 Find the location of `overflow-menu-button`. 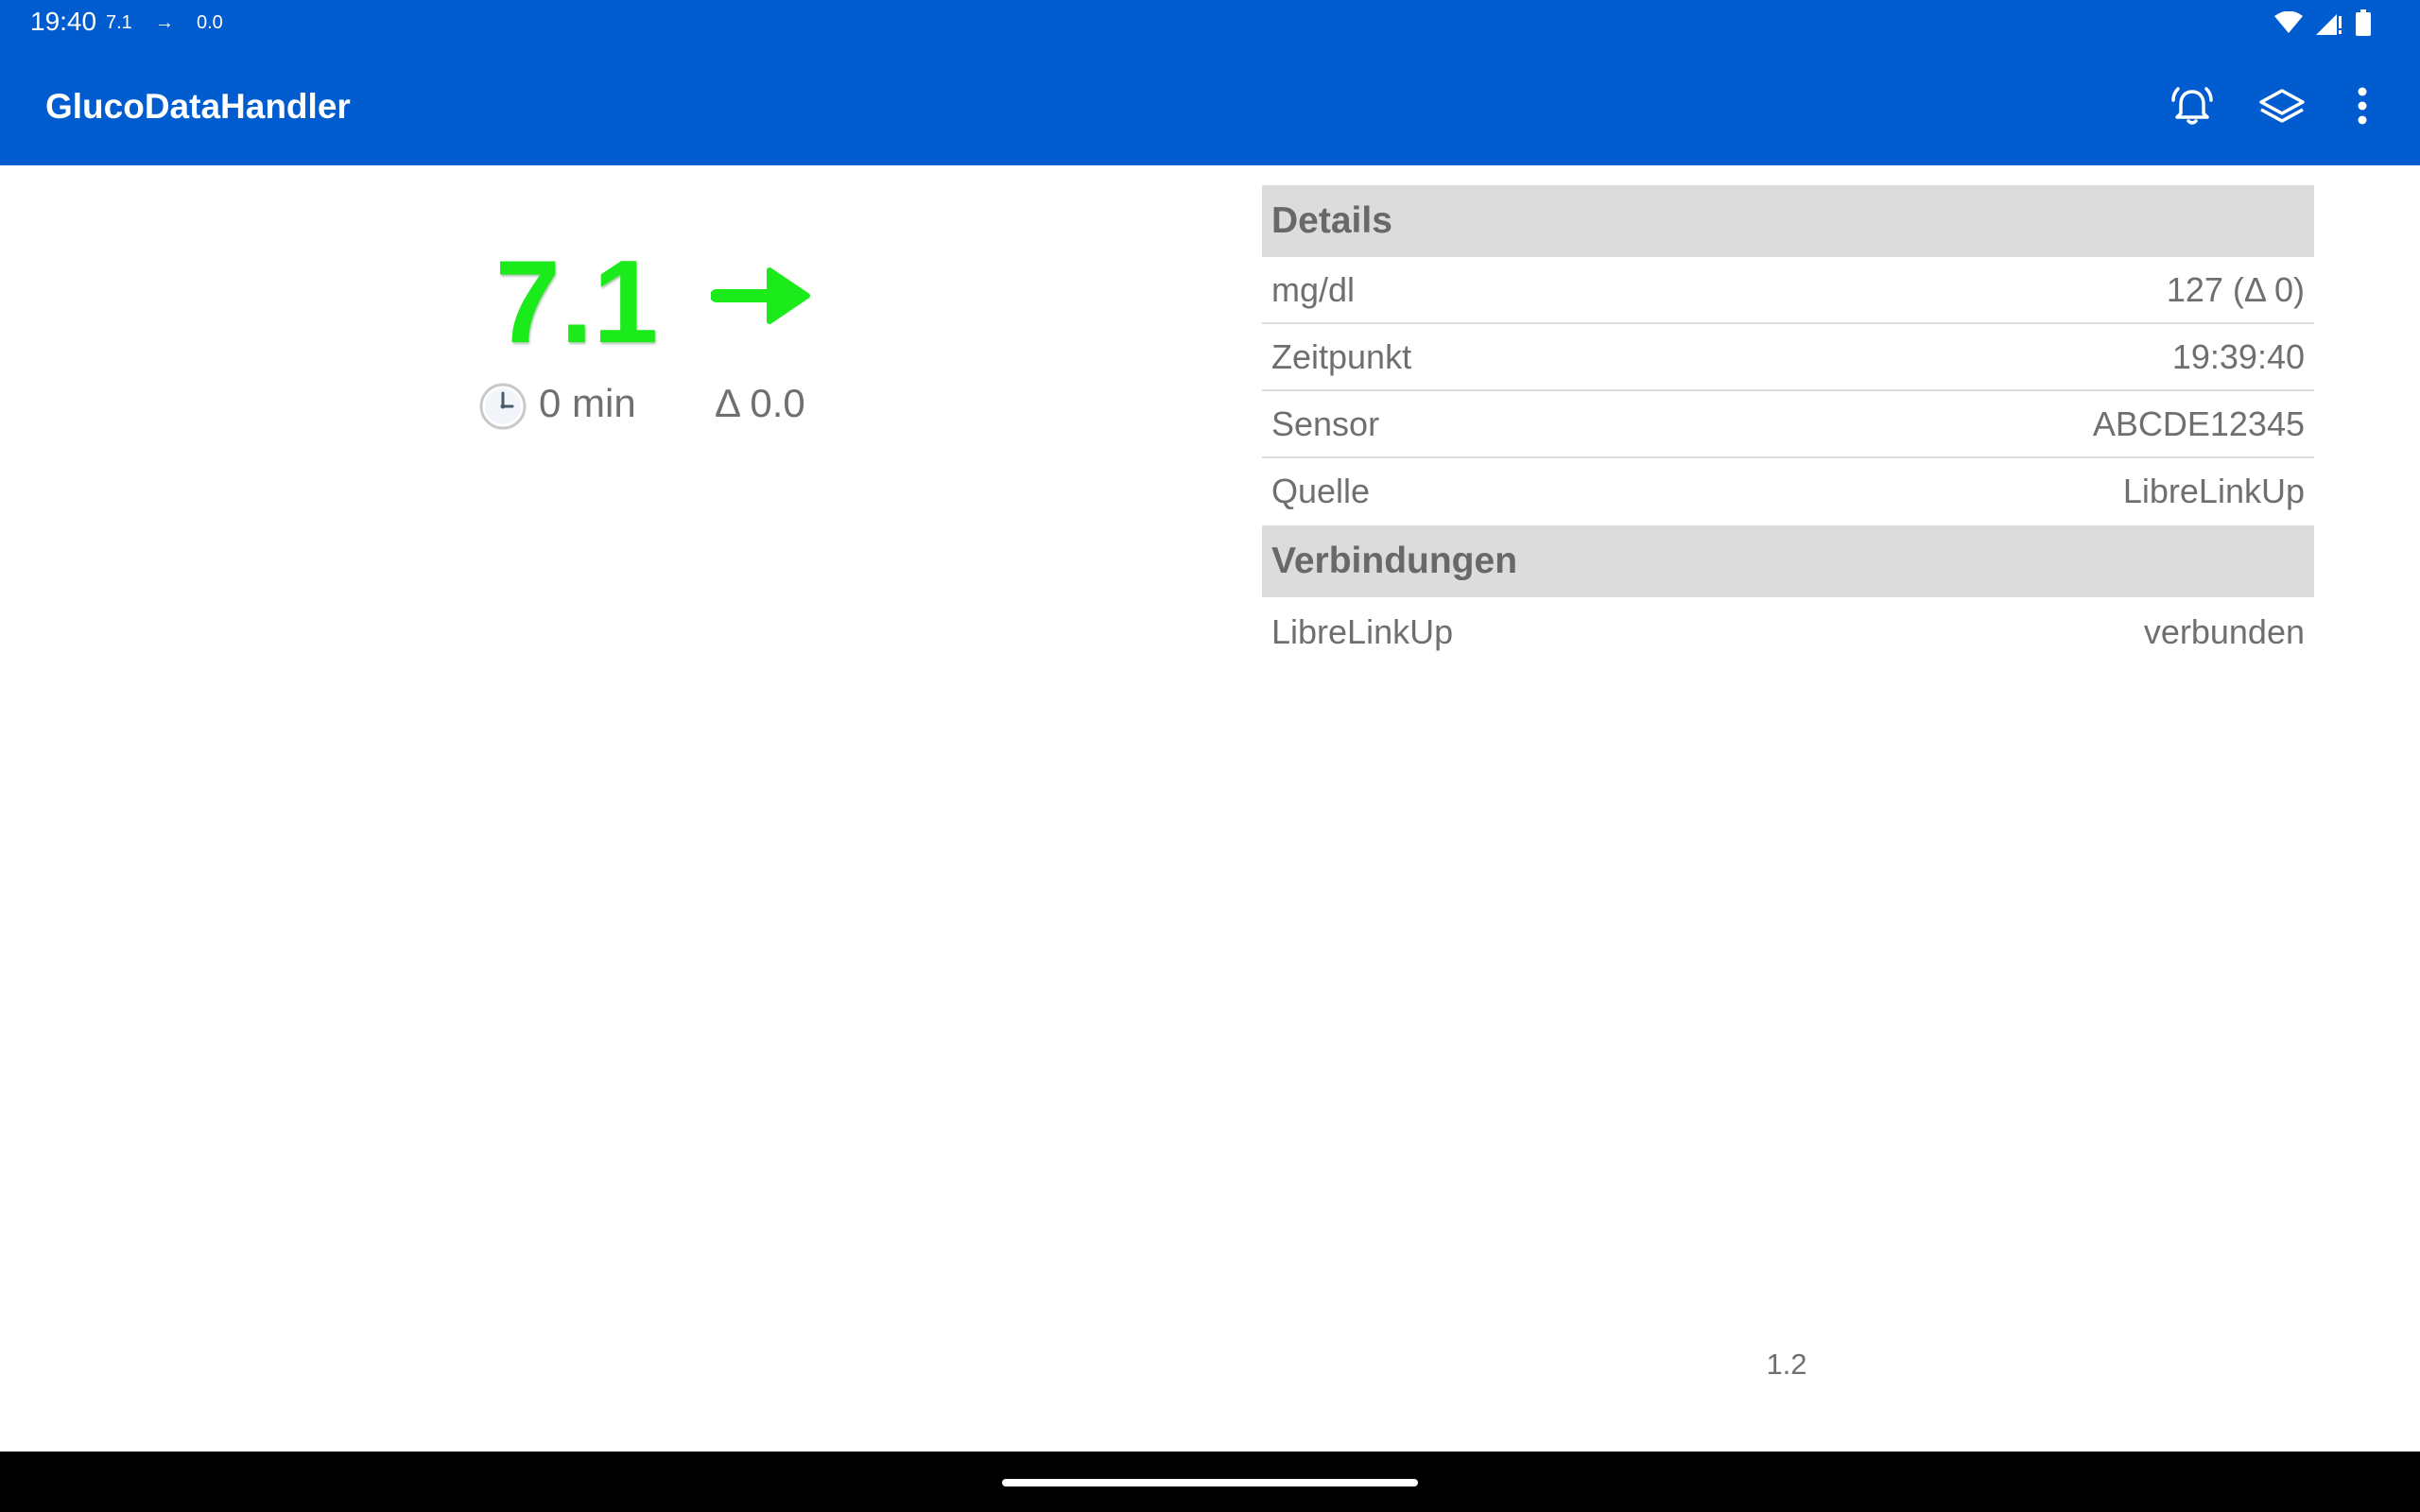

overflow-menu-button is located at coordinates (2362, 105).